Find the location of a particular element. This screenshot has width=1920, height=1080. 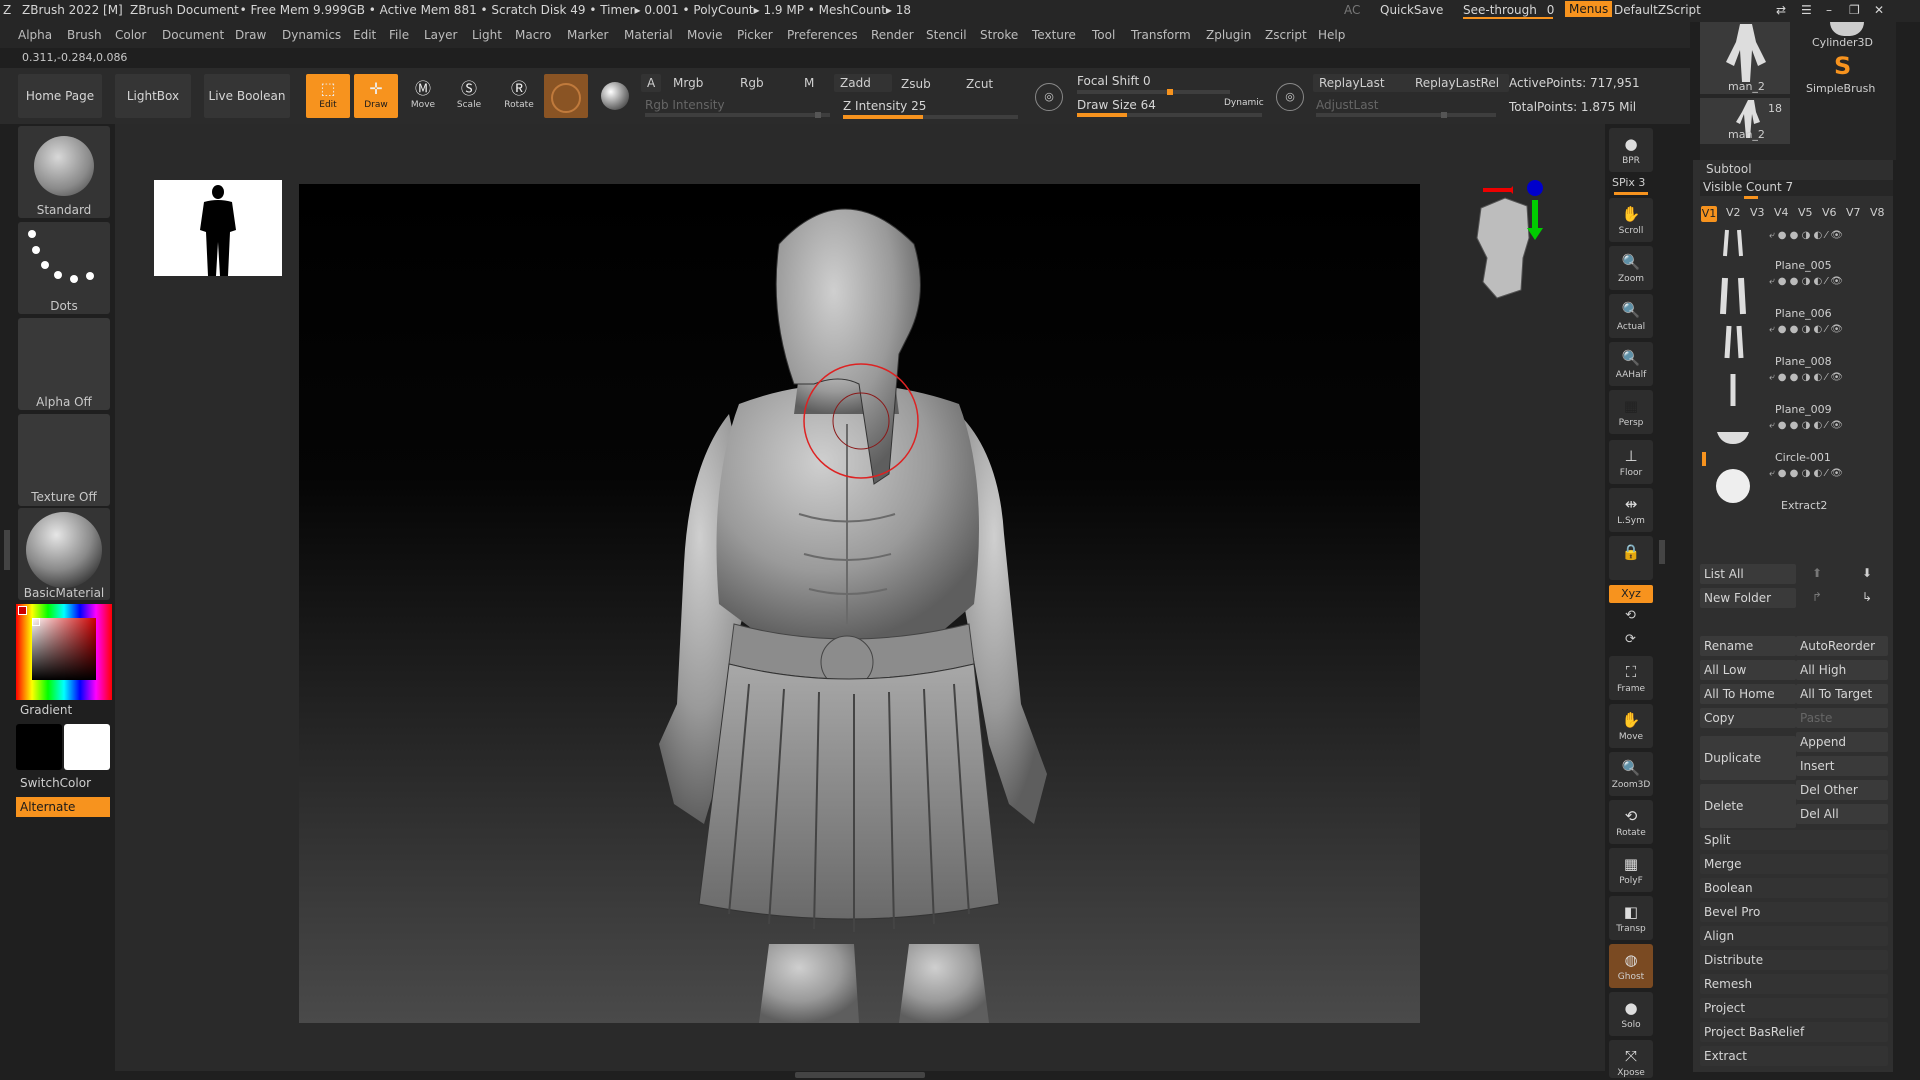

material-swatch-button is located at coordinates (566, 96).